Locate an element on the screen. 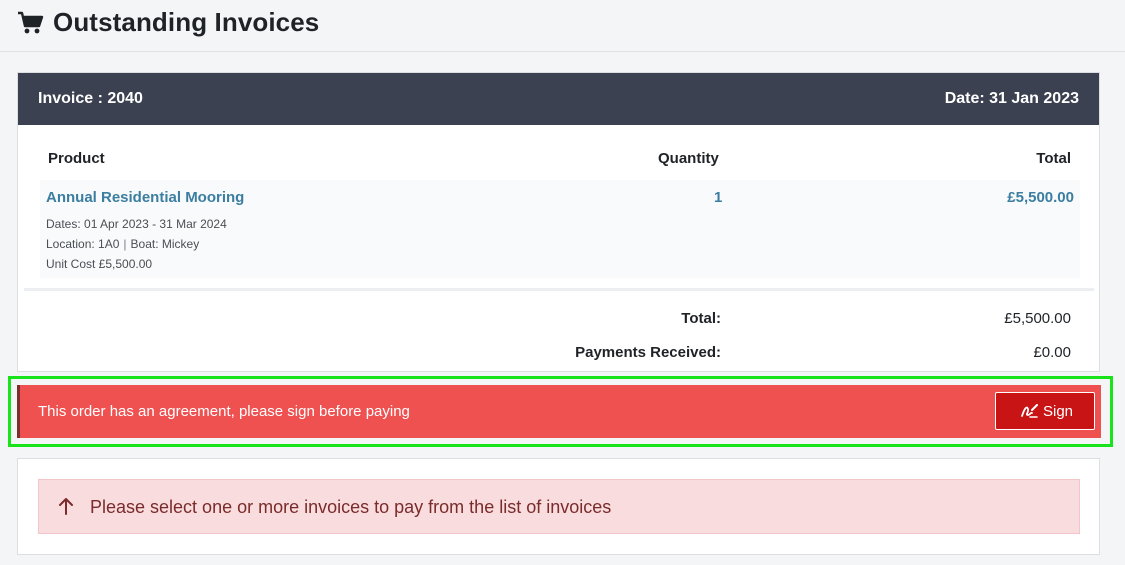  cart-icon is located at coordinates (31, 22).